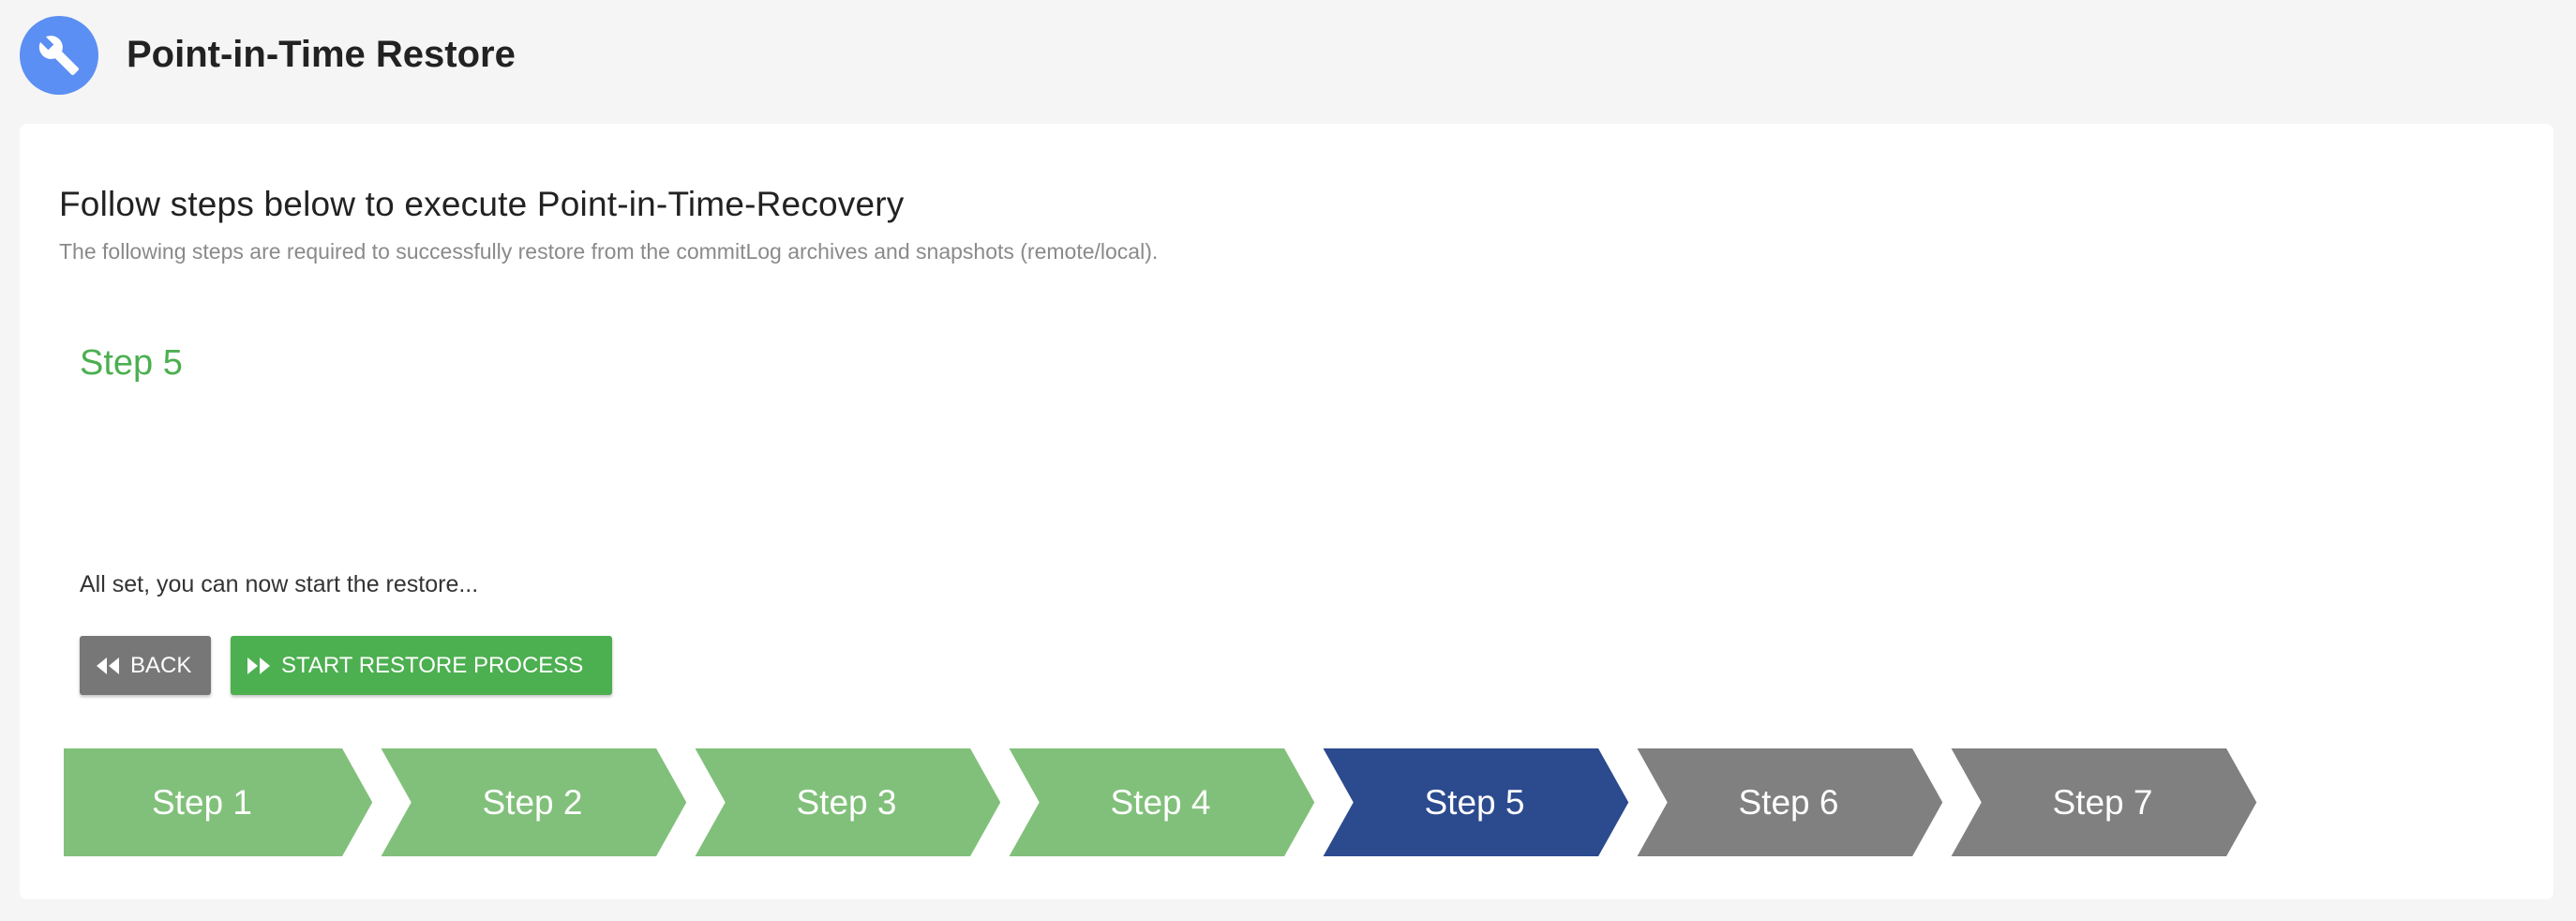 This screenshot has height=921, width=2576. I want to click on step-6-chevron, so click(1789, 802).